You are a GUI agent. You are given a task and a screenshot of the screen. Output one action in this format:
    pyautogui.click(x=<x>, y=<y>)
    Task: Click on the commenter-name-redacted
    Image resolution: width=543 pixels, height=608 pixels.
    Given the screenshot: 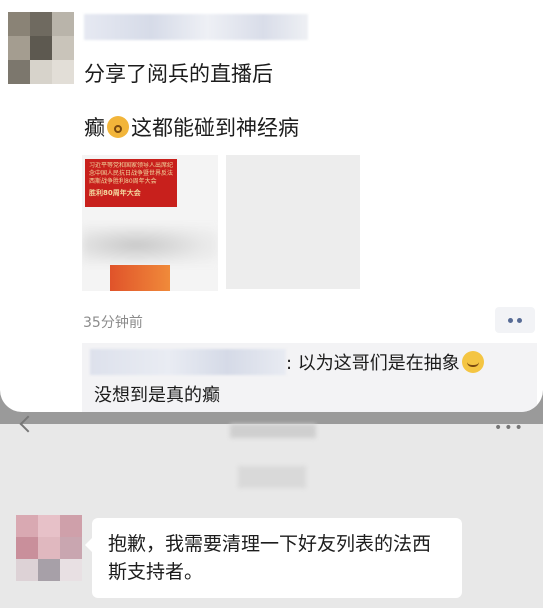 What is the action you would take?
    pyautogui.click(x=188, y=362)
    